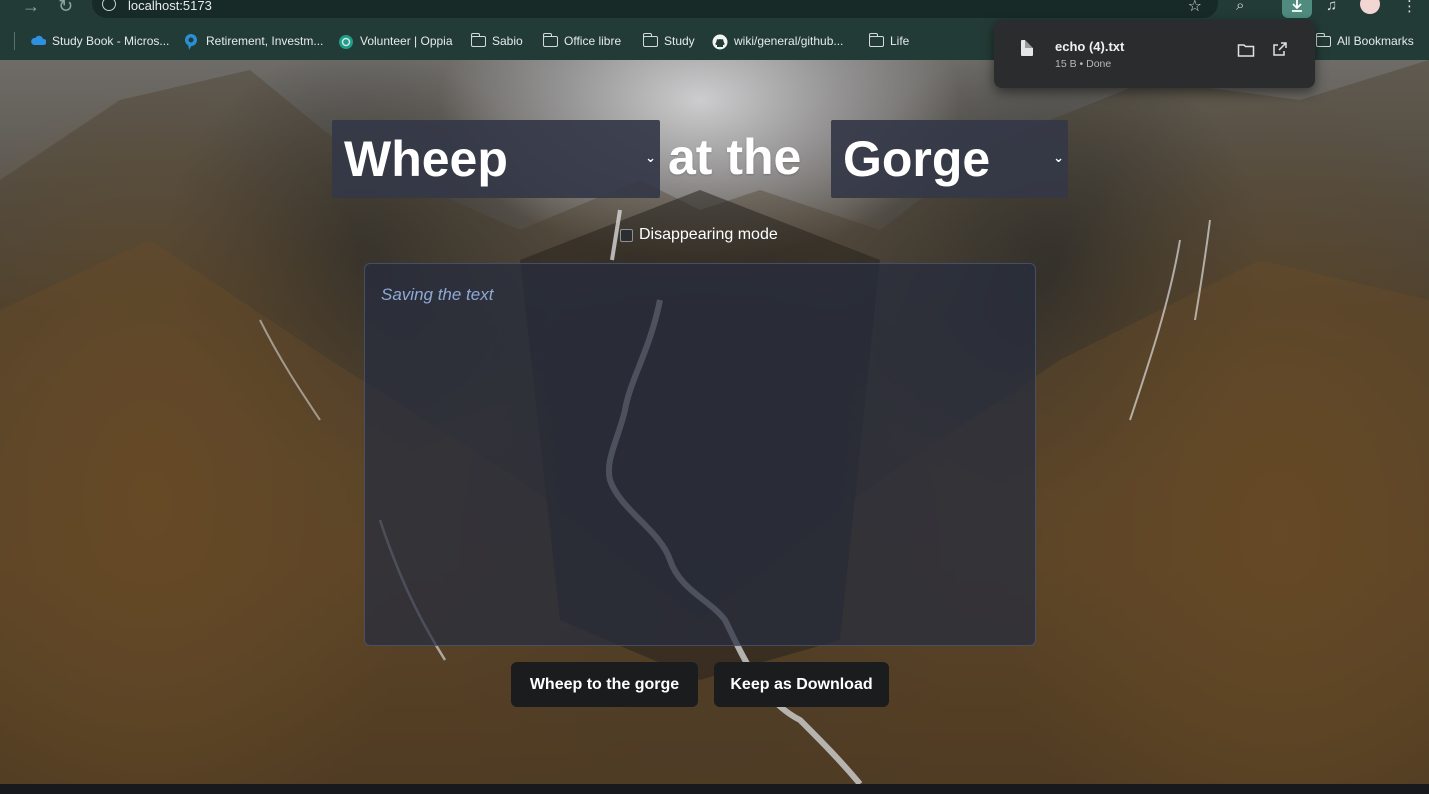  Describe the element at coordinates (38, 41) in the screenshot. I see `onedrive-icon` at that location.